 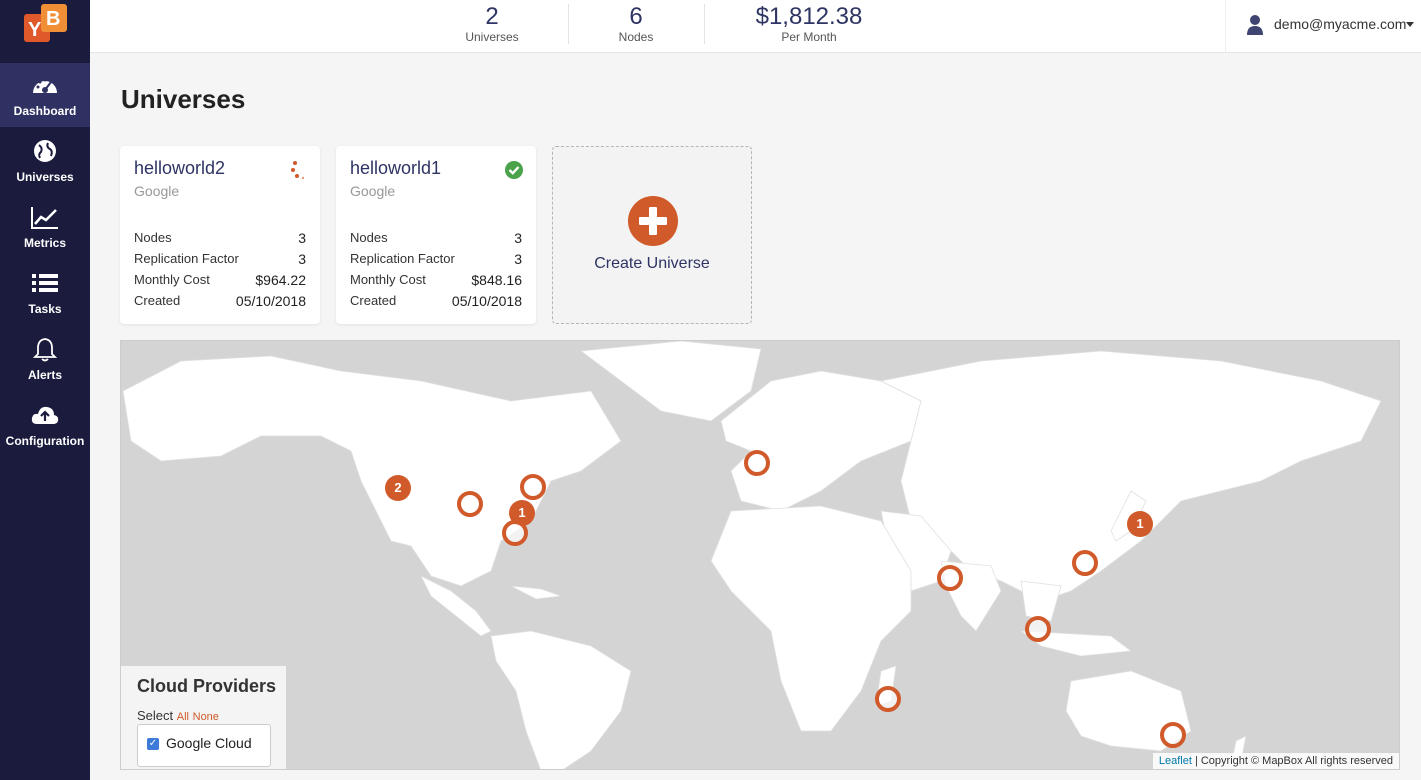 What do you see at coordinates (298, 170) in the screenshot?
I see `loading-dots-icon` at bounding box center [298, 170].